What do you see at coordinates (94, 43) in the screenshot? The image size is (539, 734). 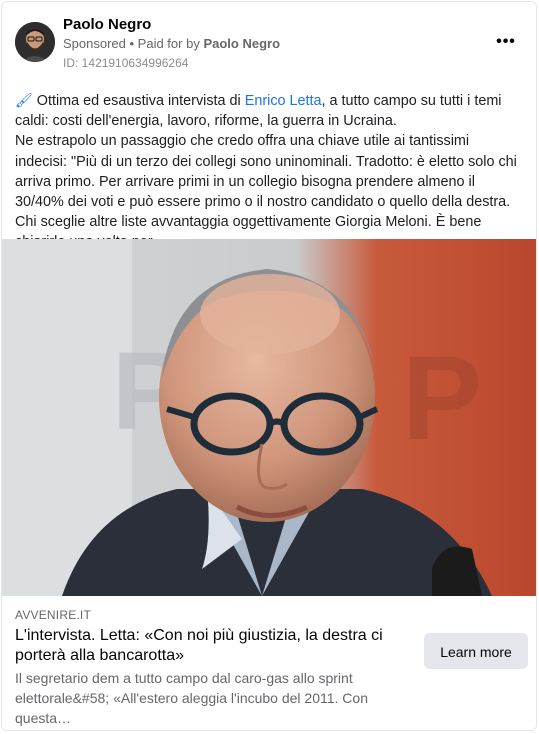 I see `sponsored-label: Sponsored` at bounding box center [94, 43].